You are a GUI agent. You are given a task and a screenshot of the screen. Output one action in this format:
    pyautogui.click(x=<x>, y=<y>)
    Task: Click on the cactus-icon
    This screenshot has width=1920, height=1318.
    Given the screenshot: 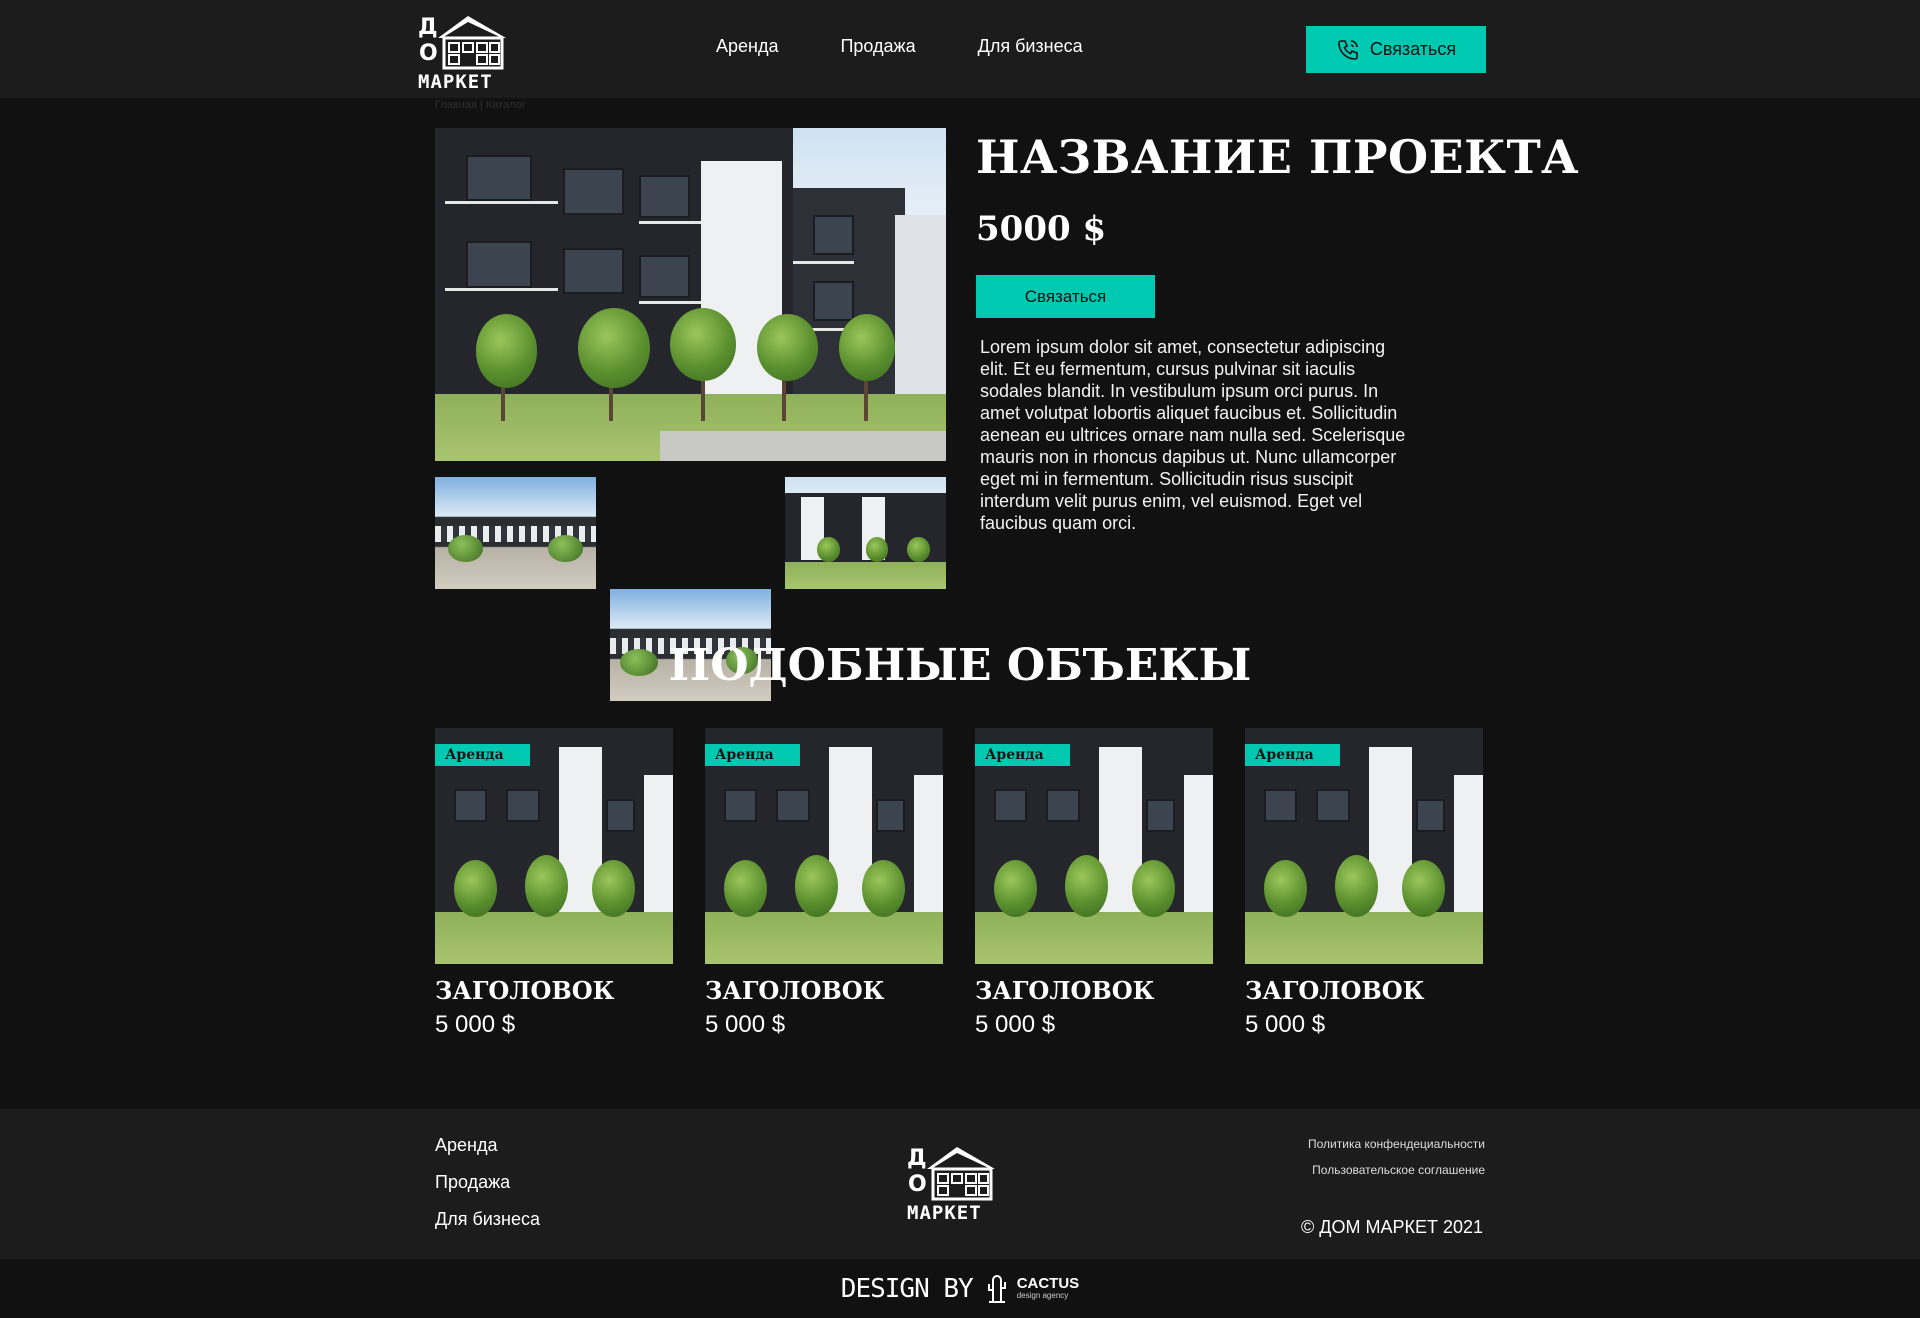 What is the action you would take?
    pyautogui.click(x=996, y=1288)
    